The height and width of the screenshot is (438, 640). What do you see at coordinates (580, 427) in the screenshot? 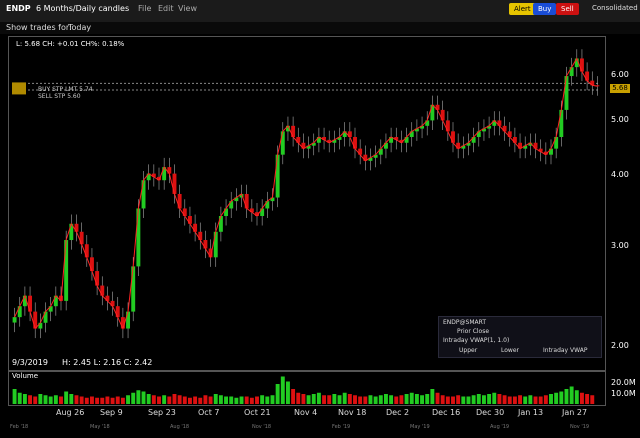
I see `mini-tick: Nov '19` at bounding box center [580, 427].